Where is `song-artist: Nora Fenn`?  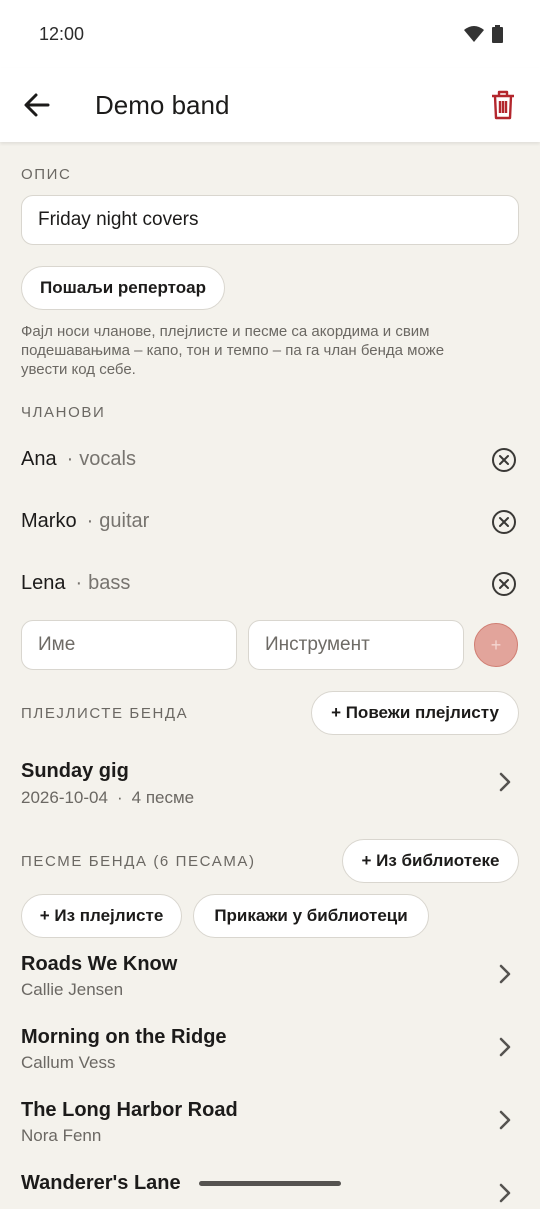
song-artist: Nora Fenn is located at coordinates (61, 1135).